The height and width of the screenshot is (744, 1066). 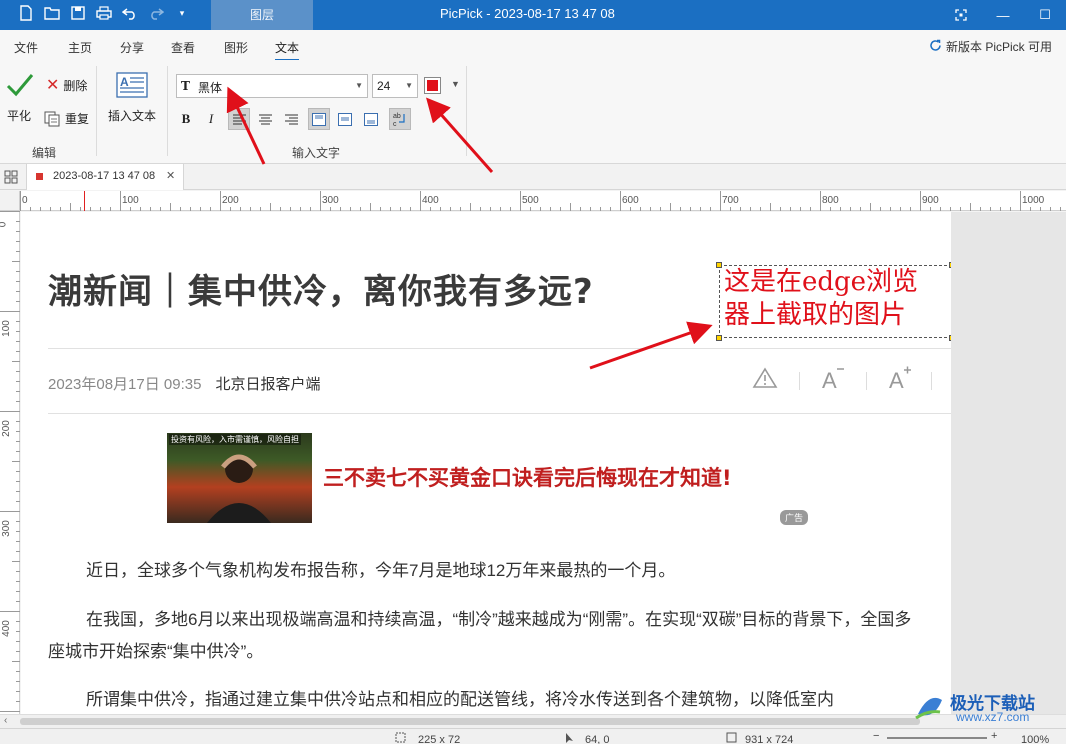 I want to click on new-file-icon, so click(x=26, y=13).